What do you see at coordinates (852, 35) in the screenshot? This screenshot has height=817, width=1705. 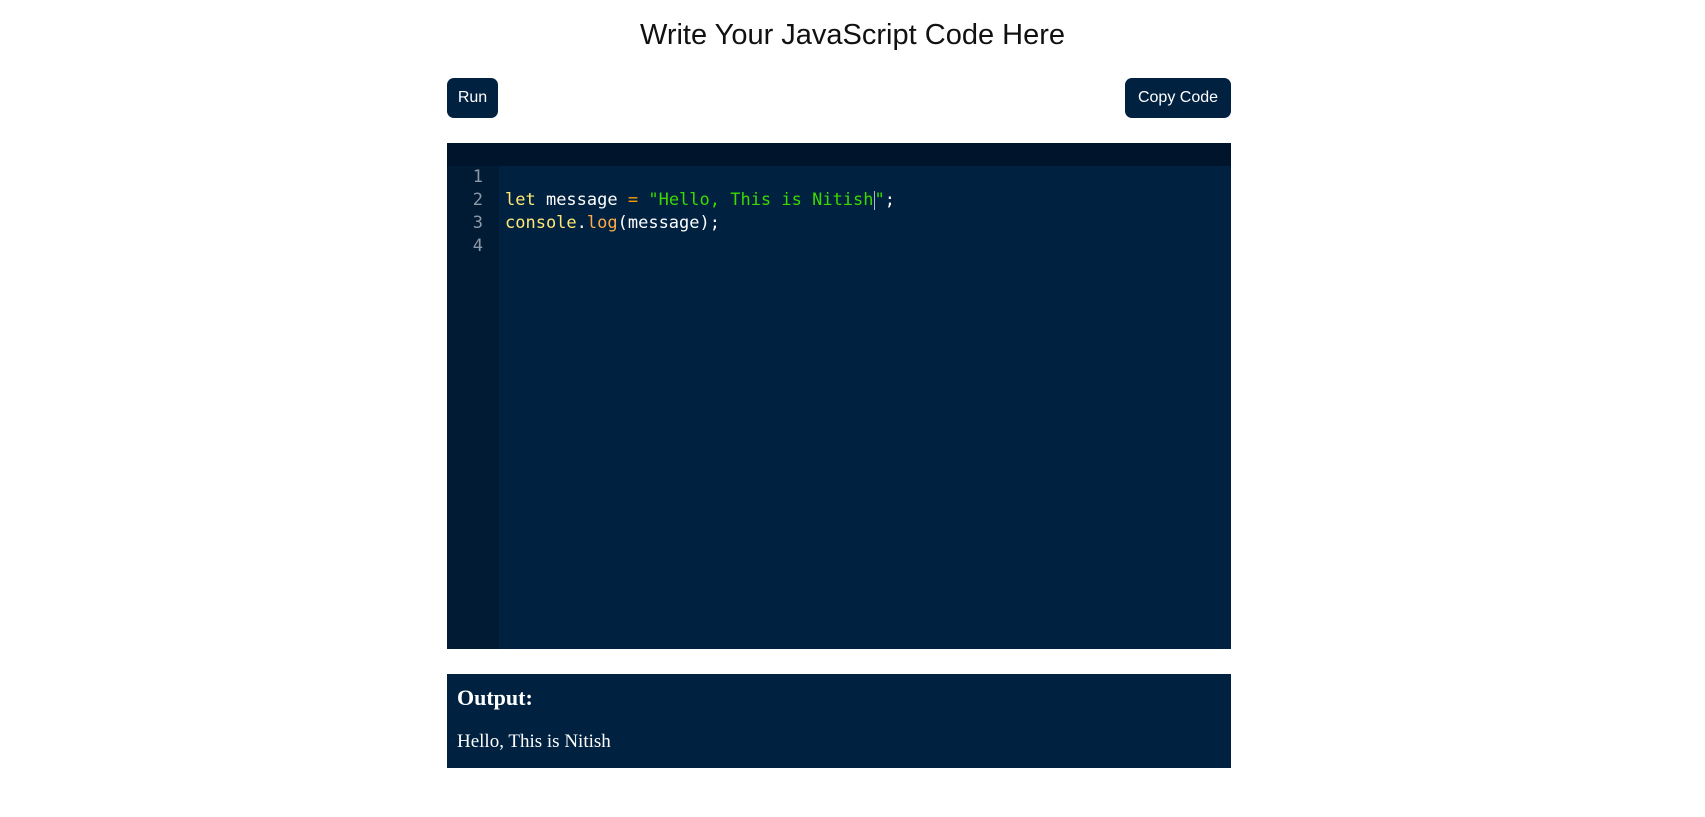 I see `page-title: Write Your JavaScript Code Here` at bounding box center [852, 35].